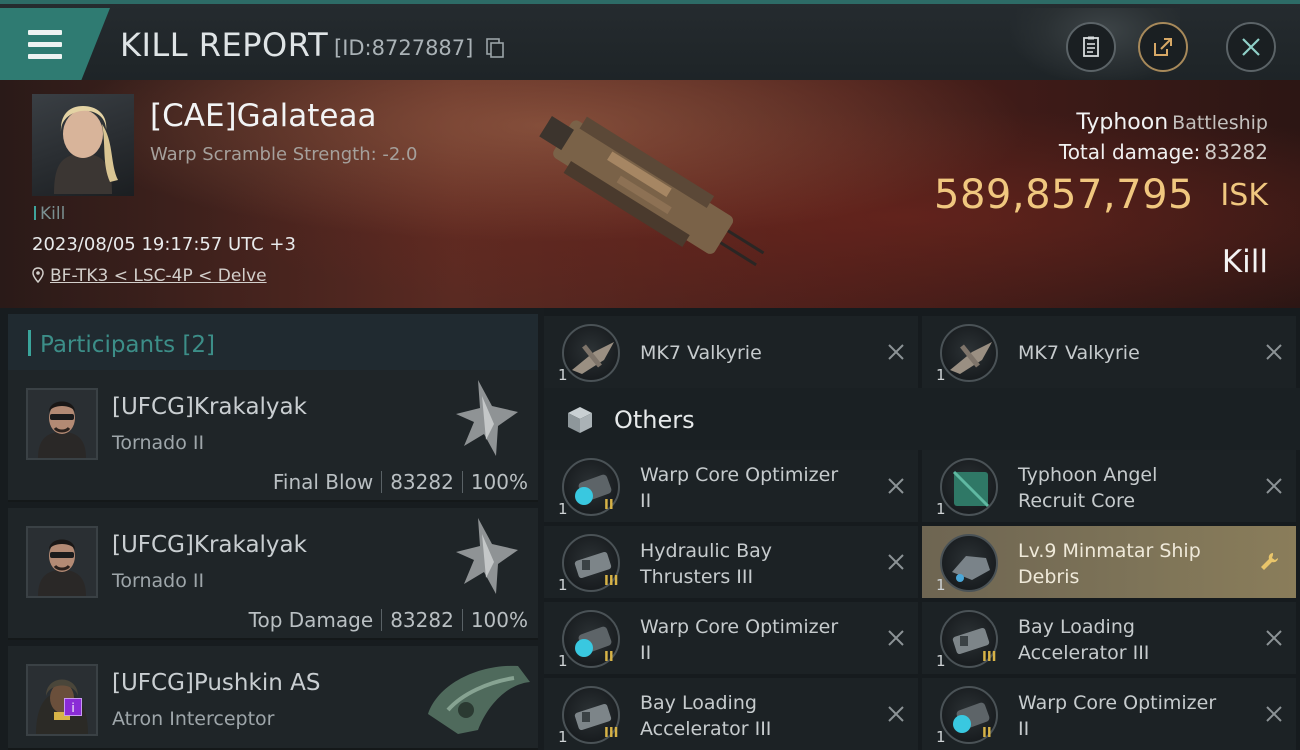 This screenshot has height=750, width=1300. I want to click on hamburger-menu-icon, so click(45, 48).